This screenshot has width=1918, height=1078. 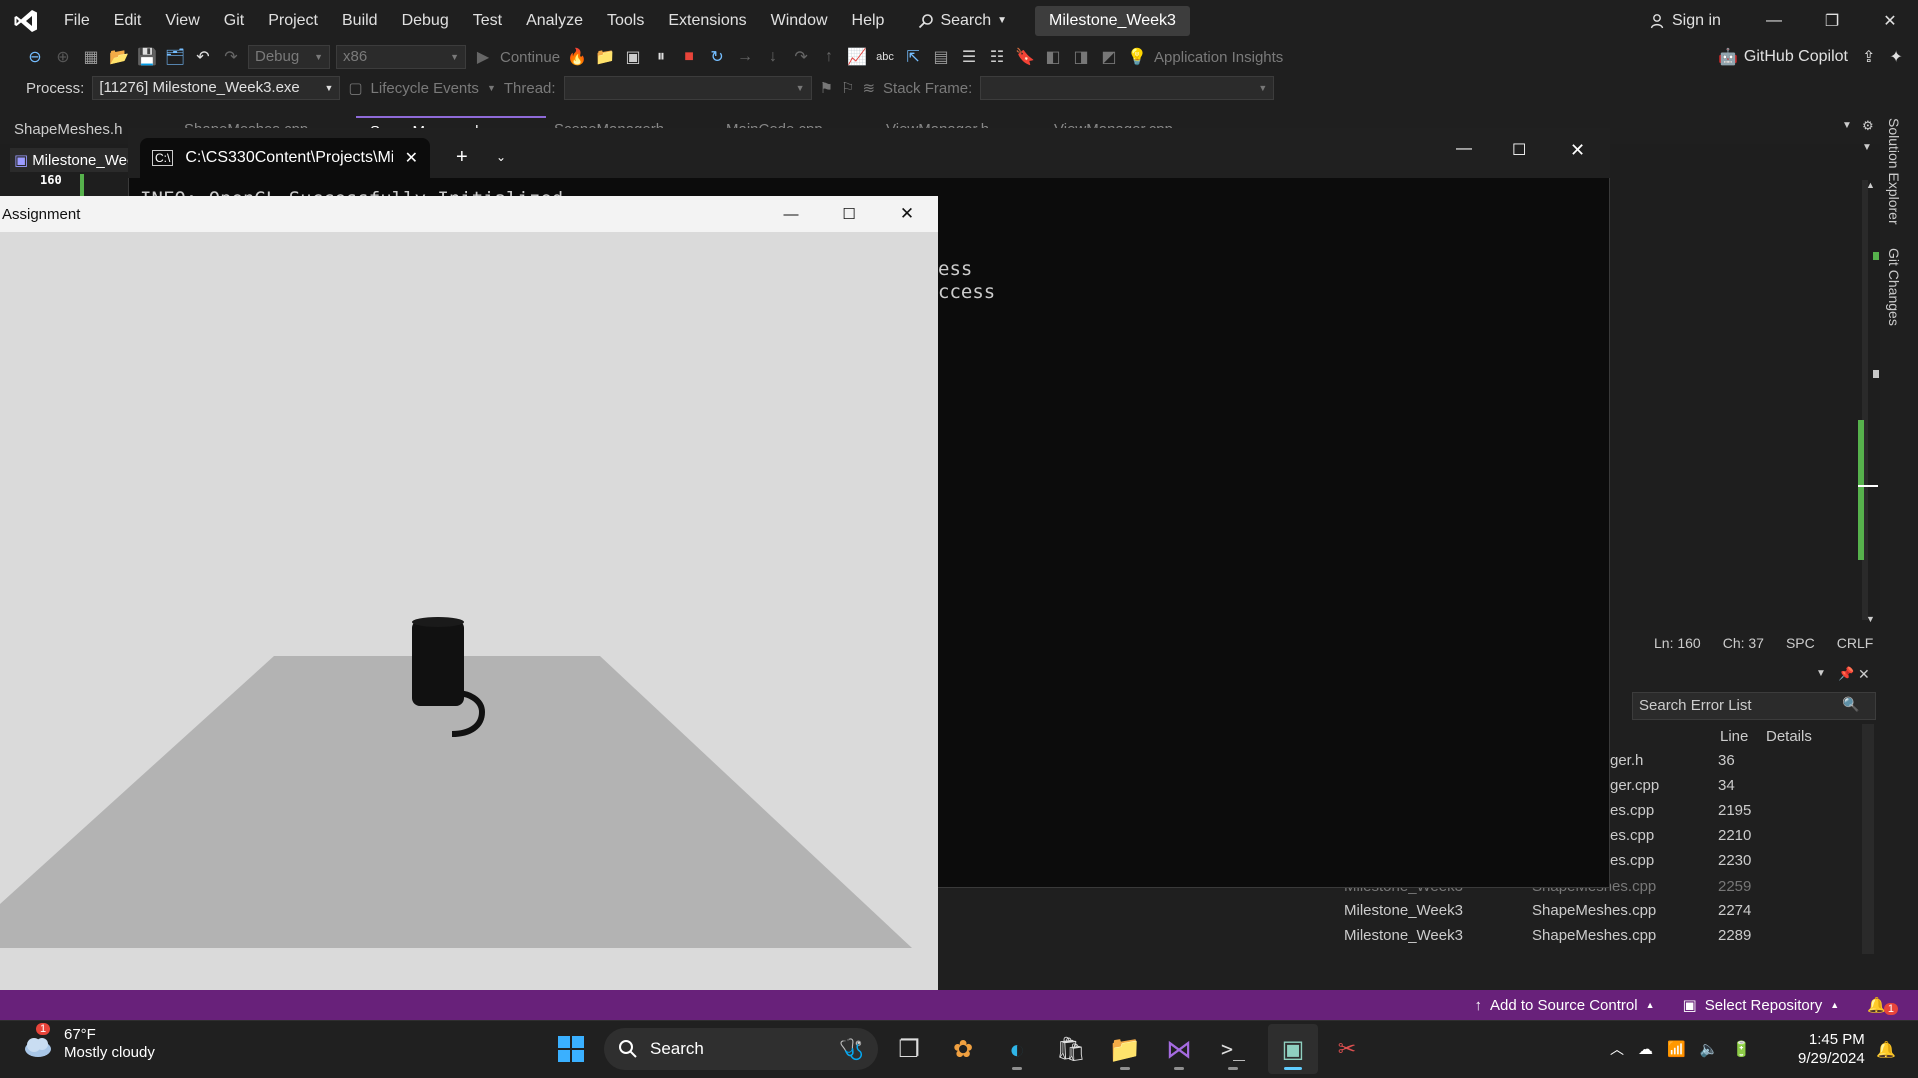 I want to click on menu-git: Git, so click(x=234, y=21).